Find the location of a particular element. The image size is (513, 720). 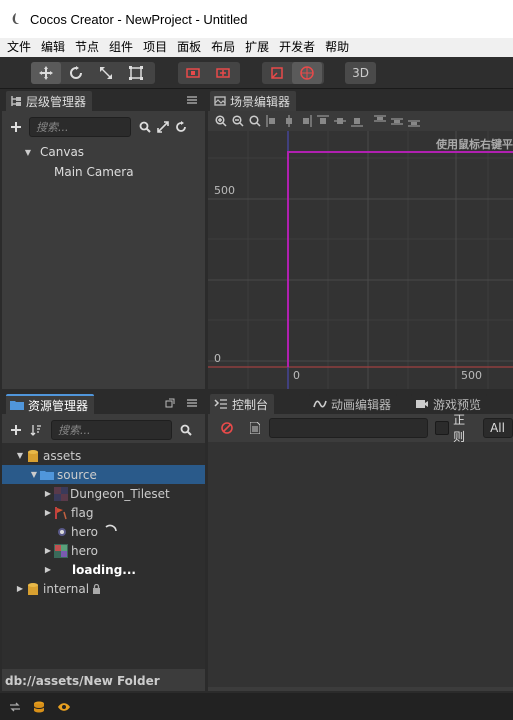

tree-node-label: Canvas is located at coordinates (62, 152).